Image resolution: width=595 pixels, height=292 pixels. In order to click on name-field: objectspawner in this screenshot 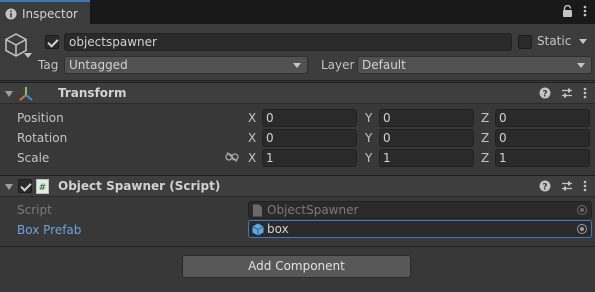, I will do `click(288, 42)`.